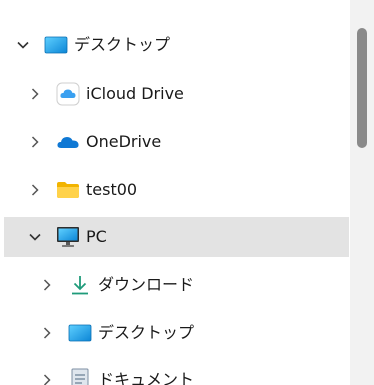  I want to click on nav-item-pc-desktop: デスクトップ, so click(176, 333).